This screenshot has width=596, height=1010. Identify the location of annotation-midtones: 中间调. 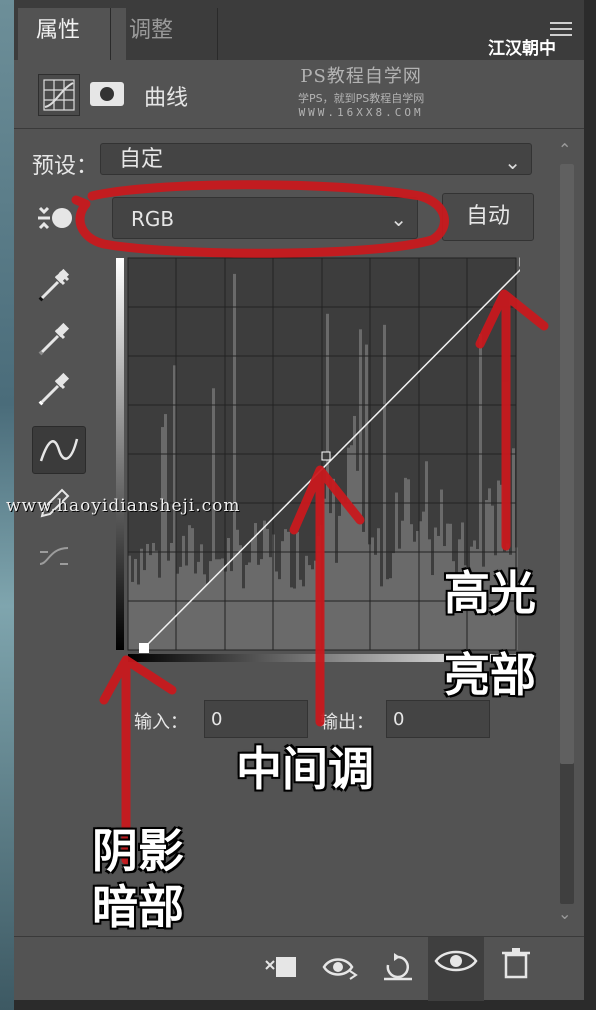
(305, 769).